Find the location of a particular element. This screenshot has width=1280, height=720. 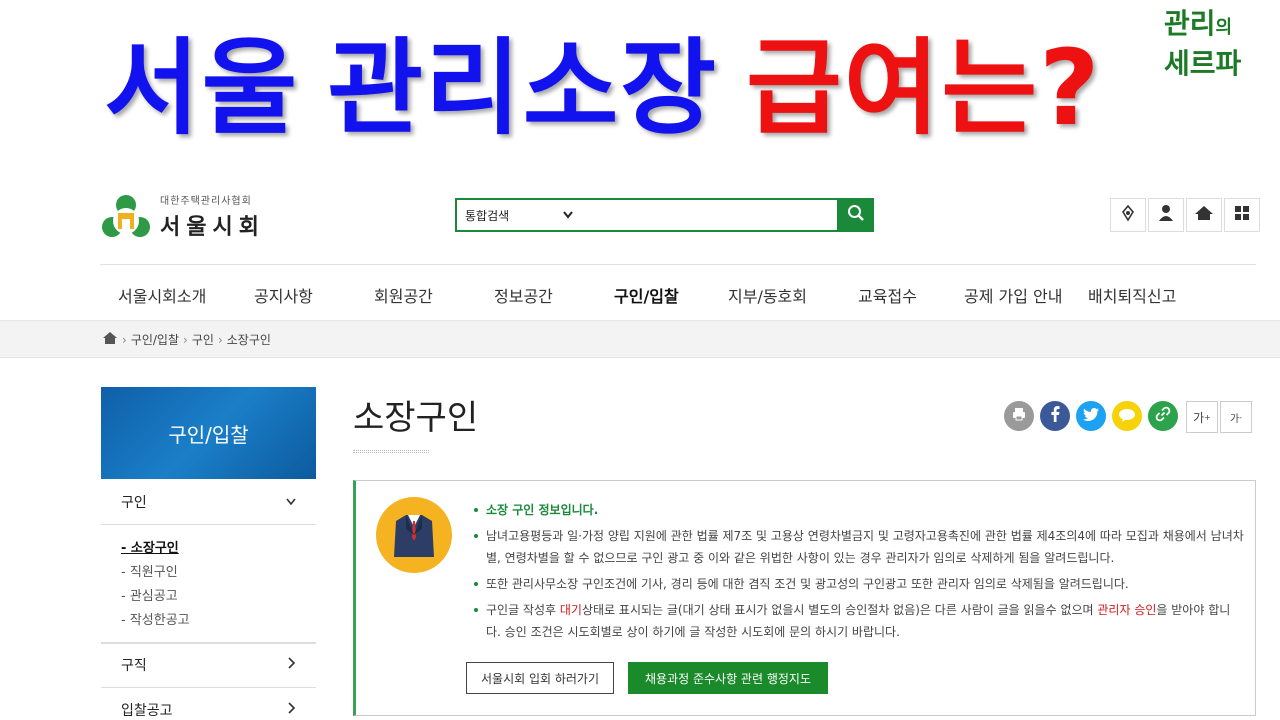

search-button is located at coordinates (856, 215).